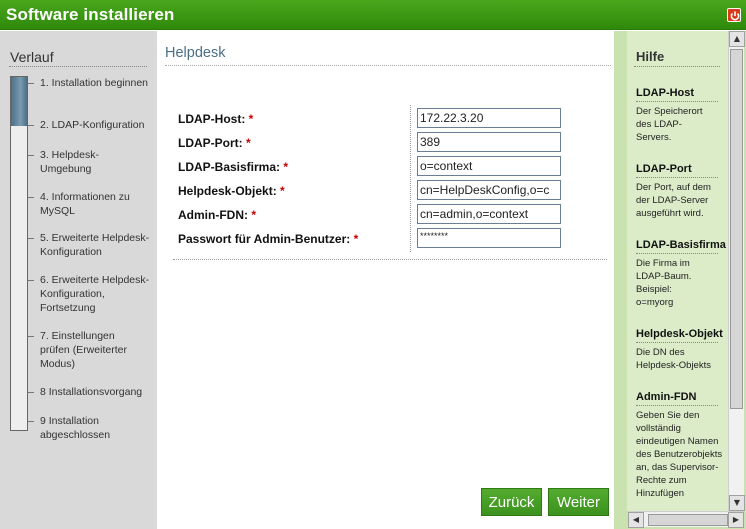  I want to click on help-vertical-scrollbar: ▲ ▼, so click(736, 271).